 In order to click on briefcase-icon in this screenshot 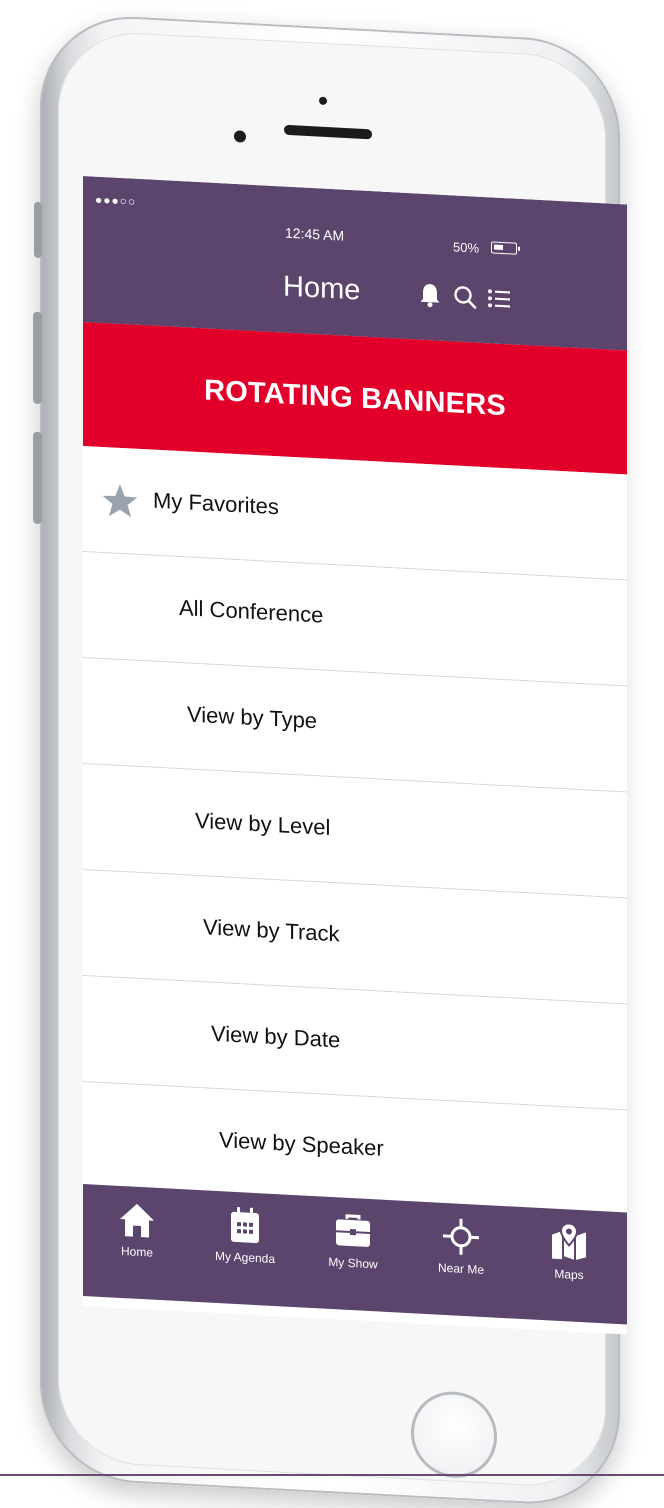, I will do `click(353, 1231)`.